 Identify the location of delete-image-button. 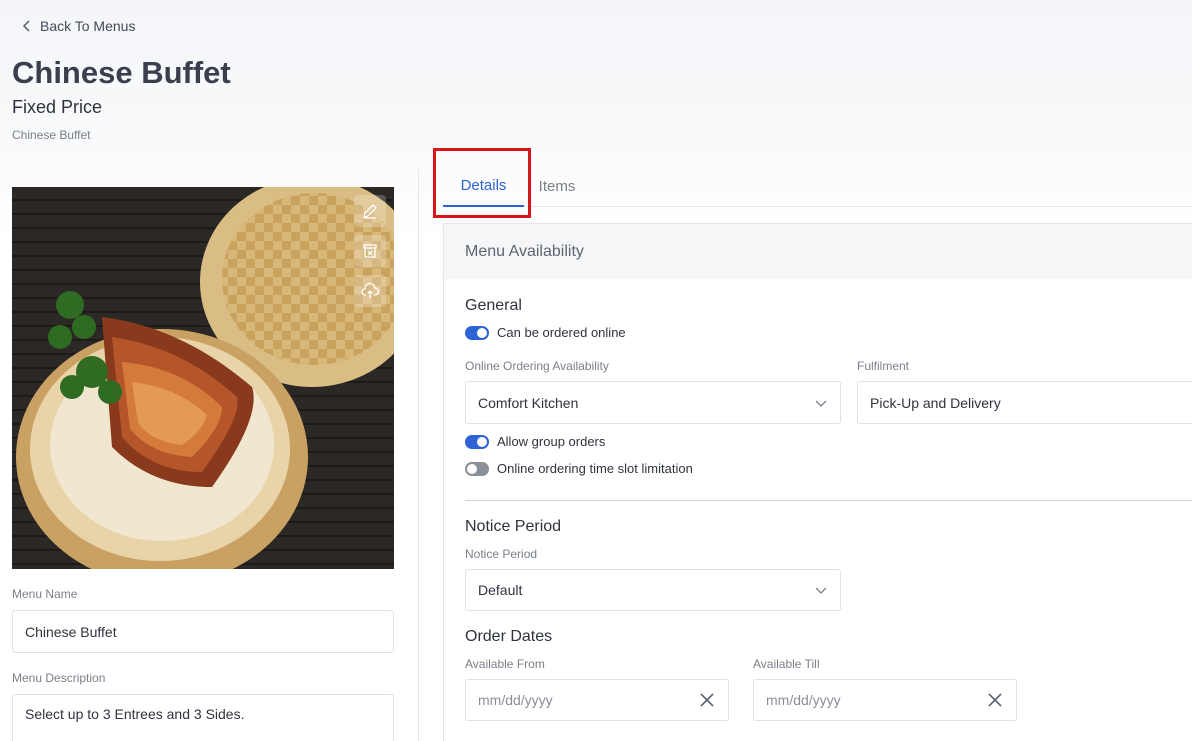
(370, 251).